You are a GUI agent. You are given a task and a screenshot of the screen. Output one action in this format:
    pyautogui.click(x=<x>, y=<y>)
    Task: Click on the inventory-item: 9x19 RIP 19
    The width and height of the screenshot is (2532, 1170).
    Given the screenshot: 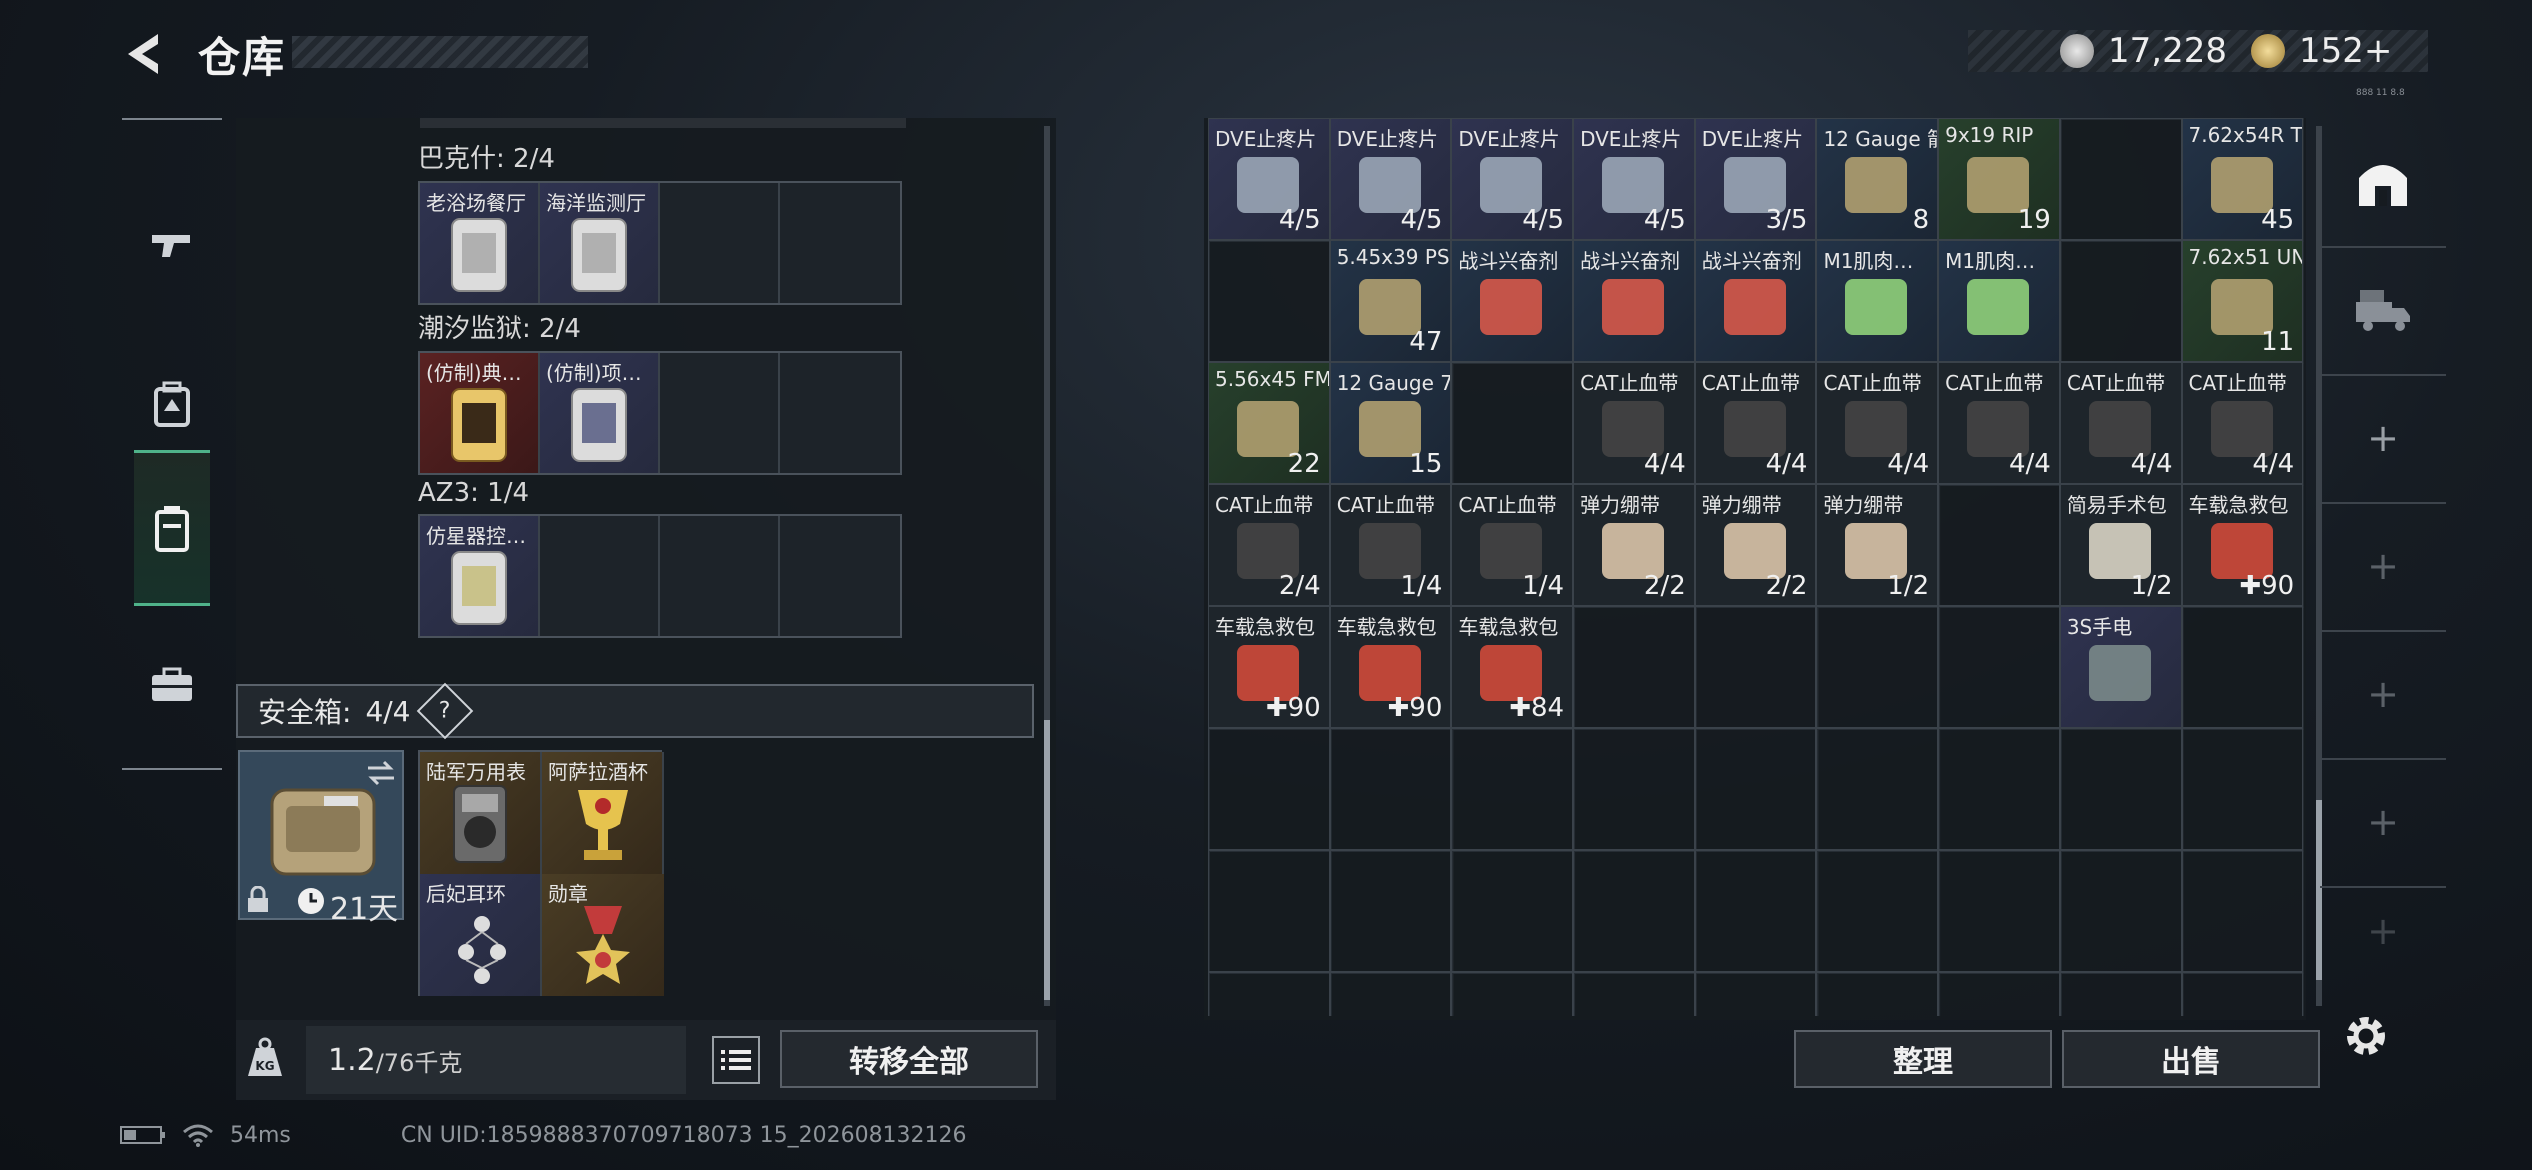 What is the action you would take?
    pyautogui.click(x=1999, y=179)
    